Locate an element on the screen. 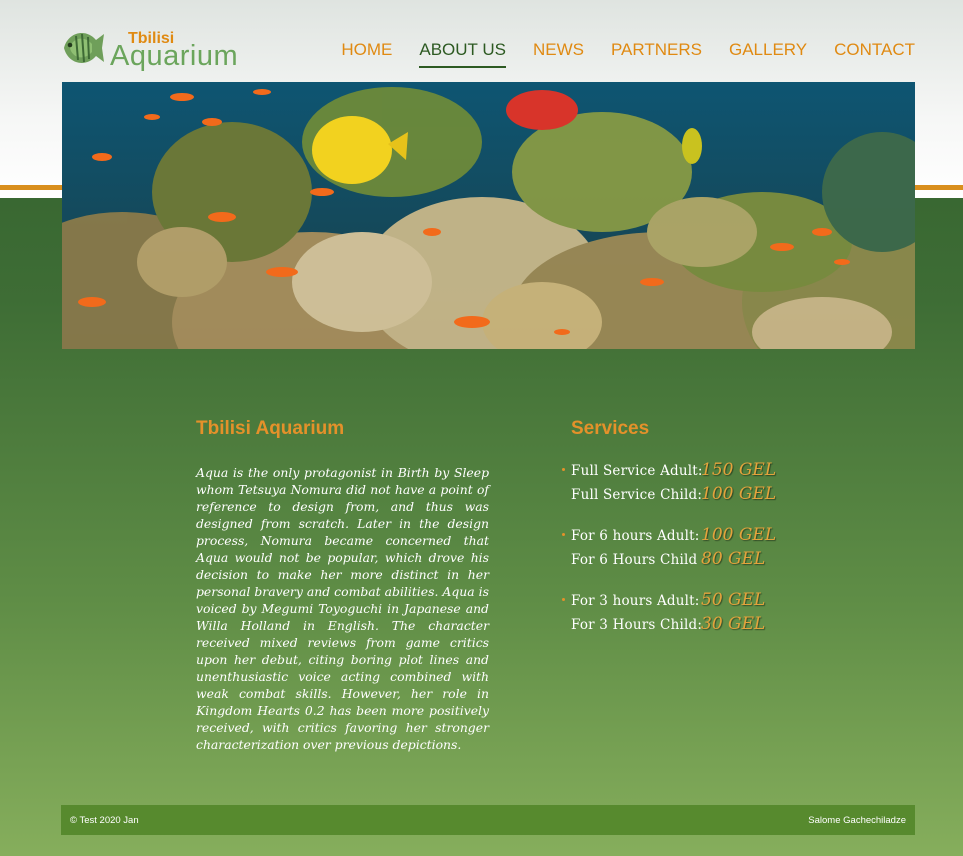 The image size is (963, 856). about-title: Tbilisi Aquarium is located at coordinates (270, 428).